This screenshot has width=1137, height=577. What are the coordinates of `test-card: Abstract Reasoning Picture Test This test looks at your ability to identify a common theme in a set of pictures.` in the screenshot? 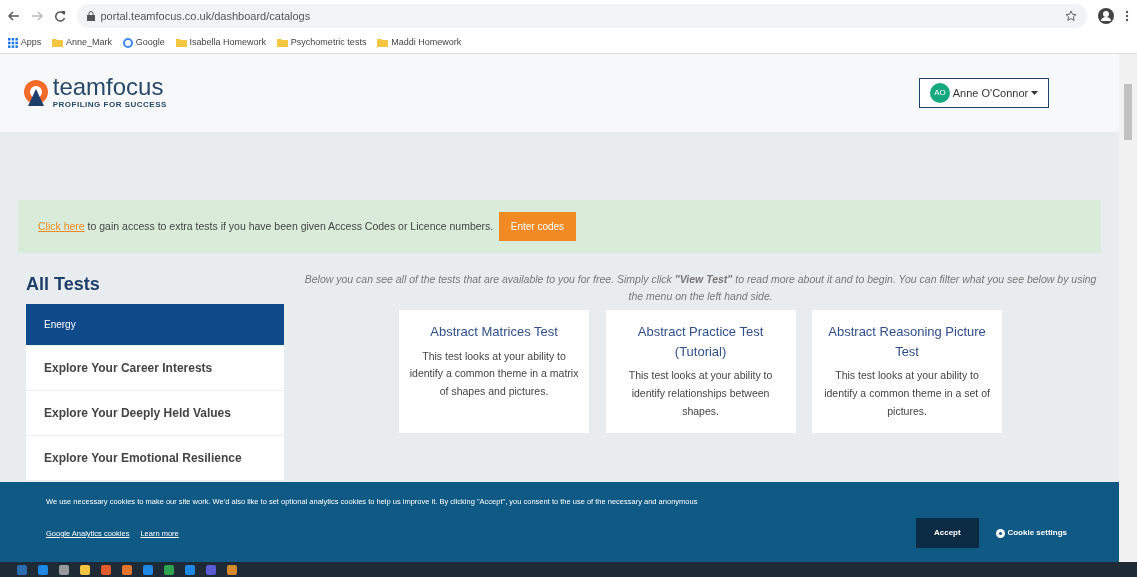 It's located at (907, 371).